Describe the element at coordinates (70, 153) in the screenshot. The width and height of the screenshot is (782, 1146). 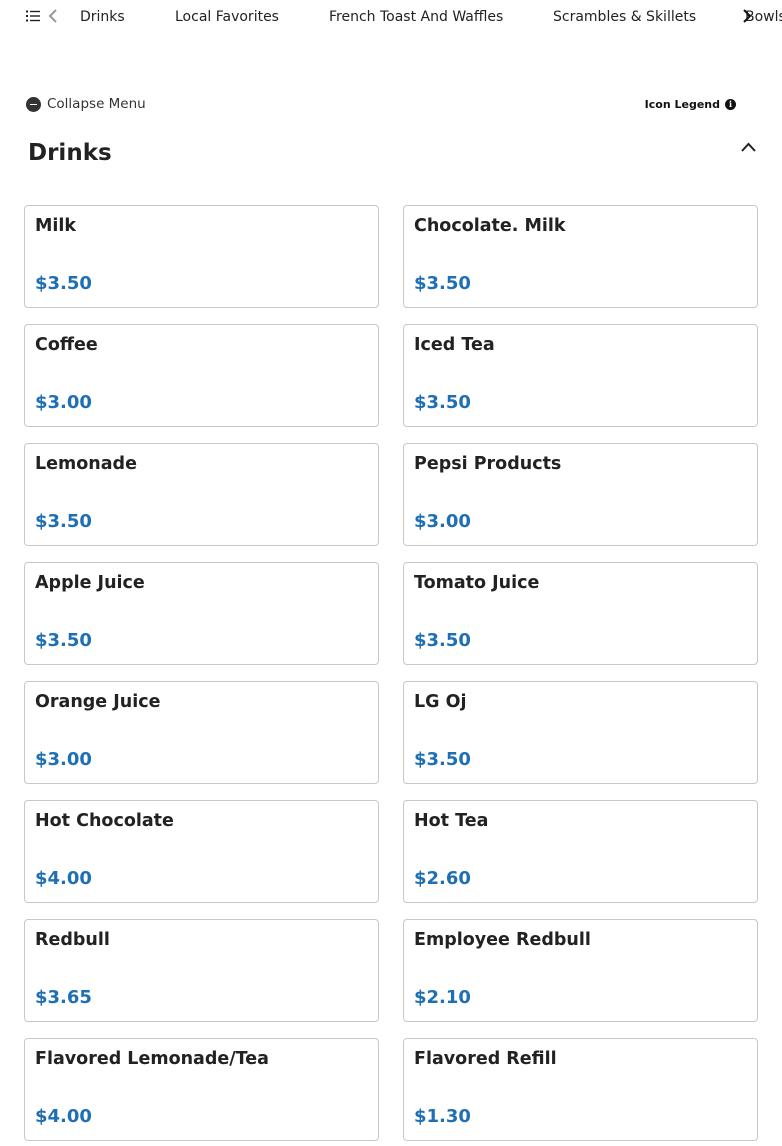
I see `section-title: Drinks` at that location.